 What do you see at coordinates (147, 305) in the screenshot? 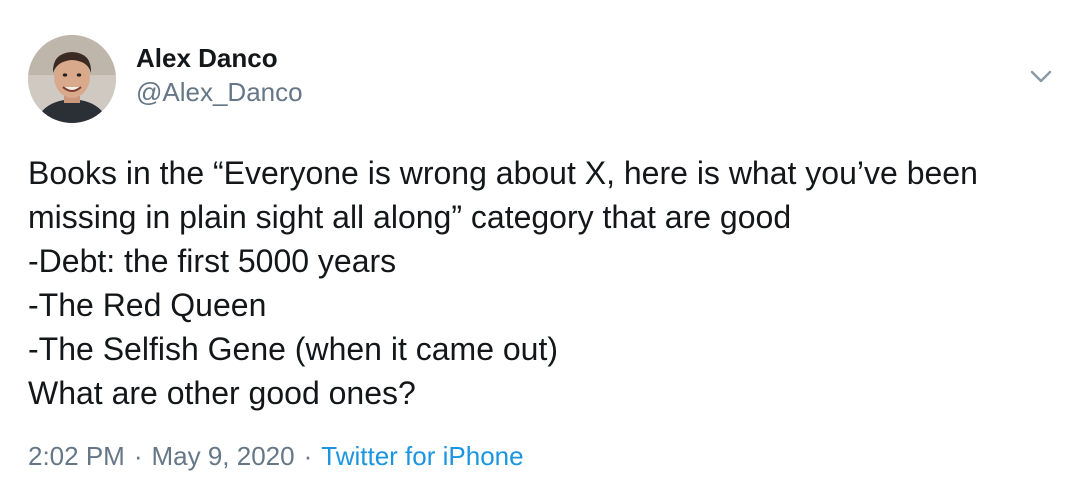
I see `tweet-text-line: -The Red Queen` at bounding box center [147, 305].